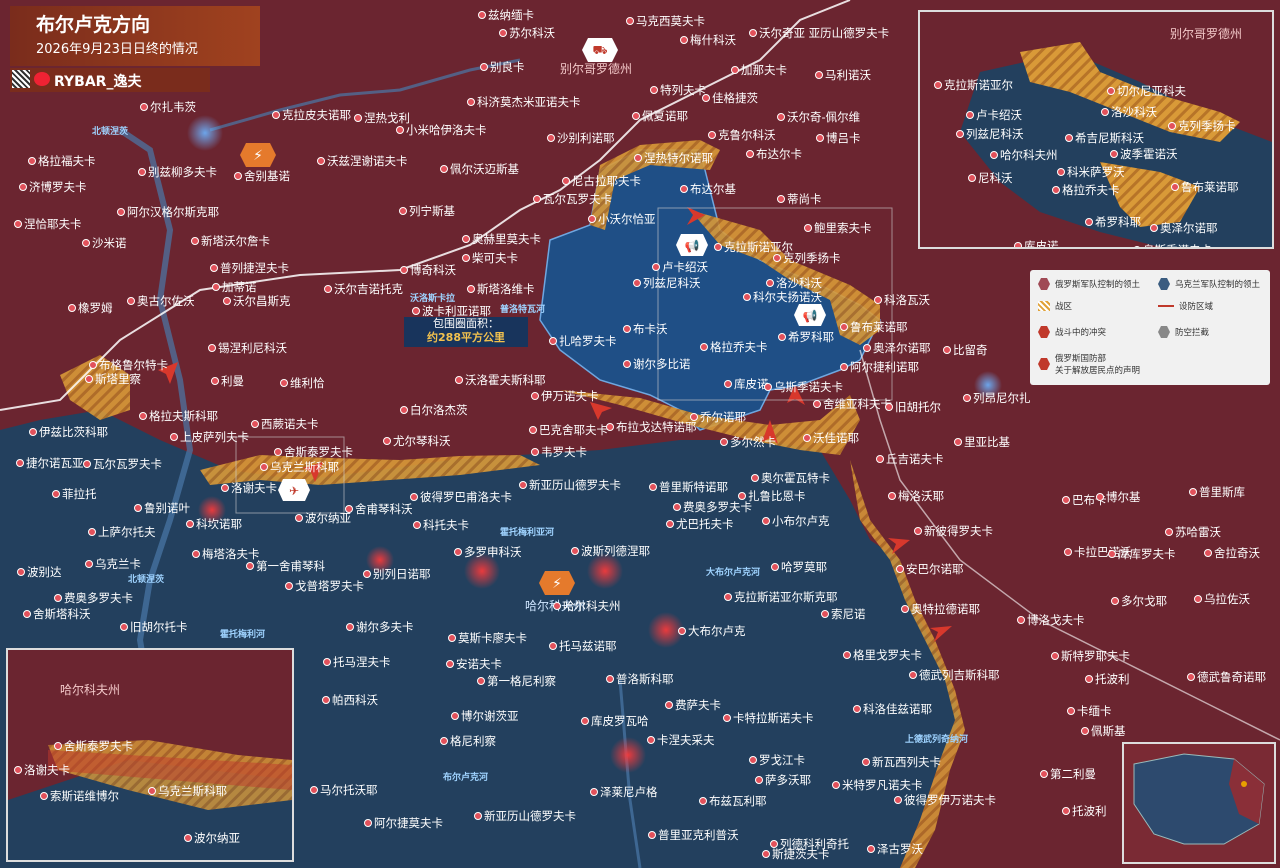  I want to click on place-label: 加蒂诺, so click(239, 287).